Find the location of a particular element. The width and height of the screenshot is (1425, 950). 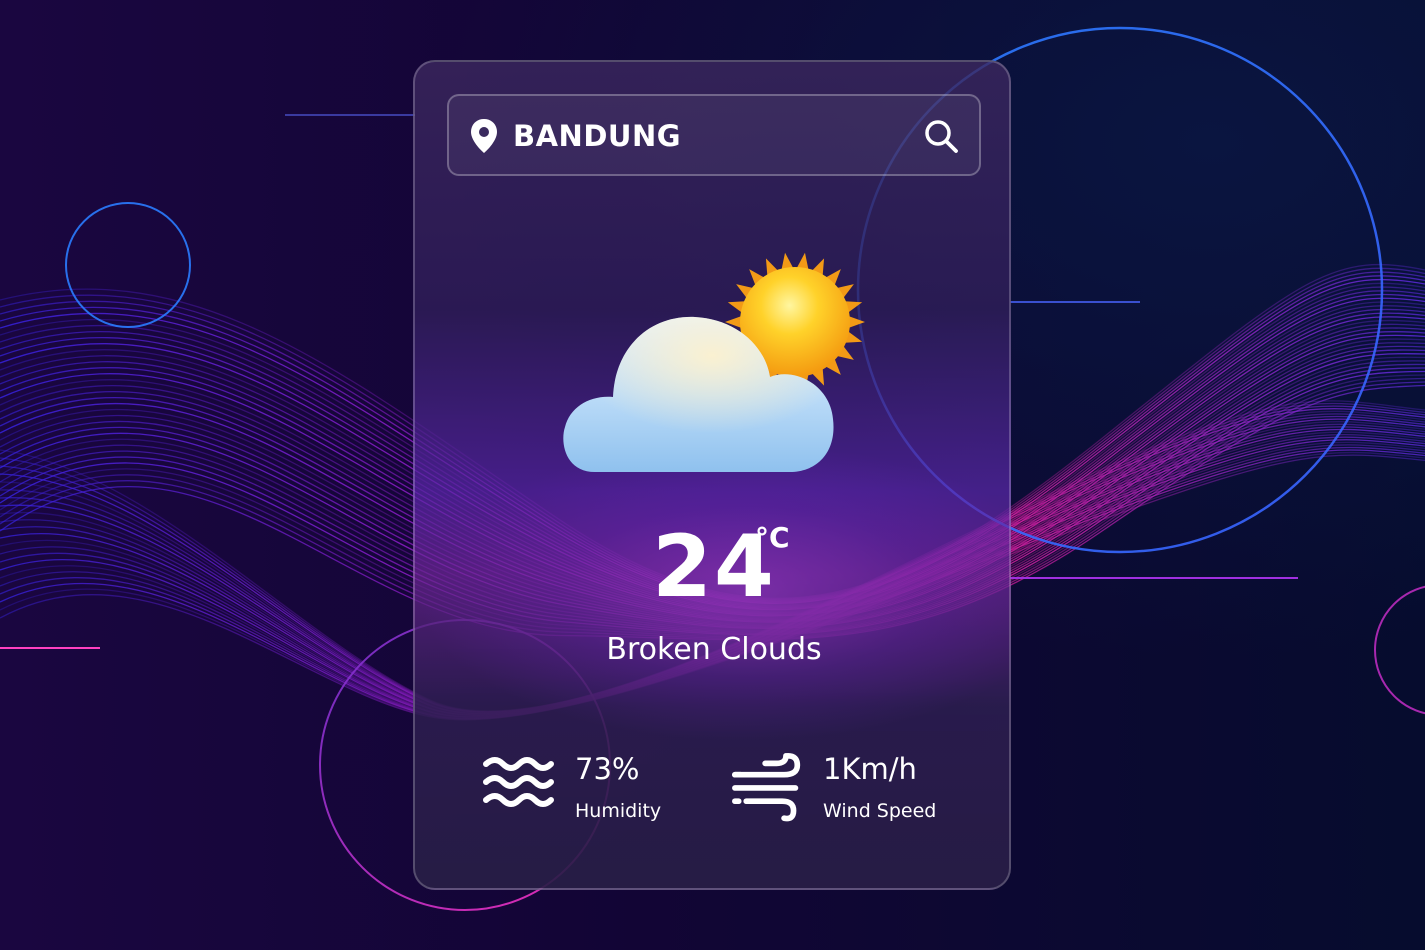

temperature-block: 24 °C is located at coordinates (712, 567).